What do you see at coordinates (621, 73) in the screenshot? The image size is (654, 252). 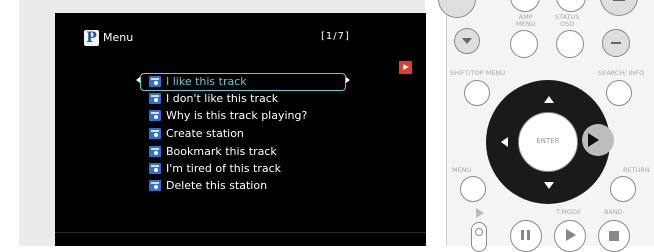 I see `search-info-label: SEARCH/ INFO` at bounding box center [621, 73].